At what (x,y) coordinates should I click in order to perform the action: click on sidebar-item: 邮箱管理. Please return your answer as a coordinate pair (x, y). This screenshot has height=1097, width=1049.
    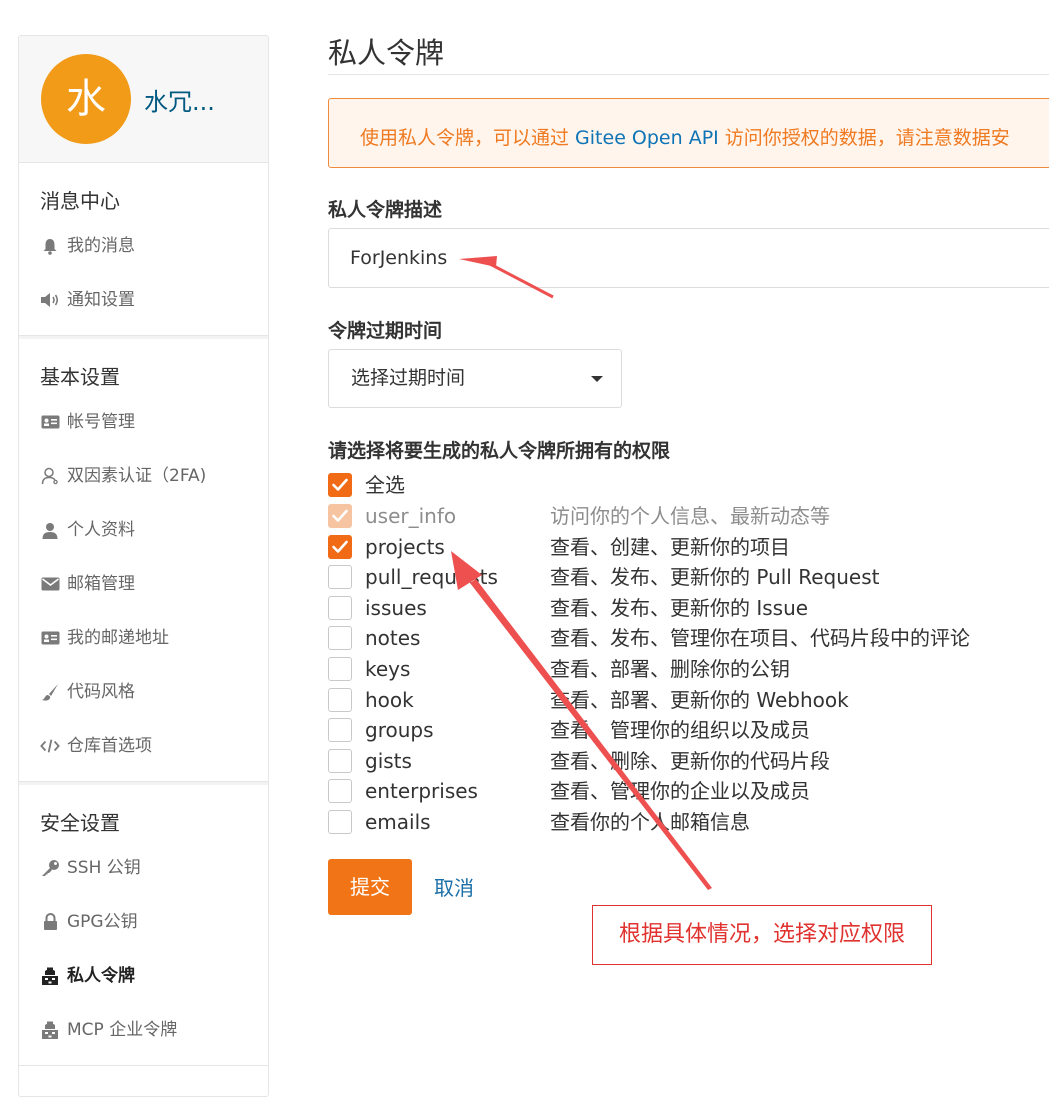
    Looking at the image, I should click on (143, 584).